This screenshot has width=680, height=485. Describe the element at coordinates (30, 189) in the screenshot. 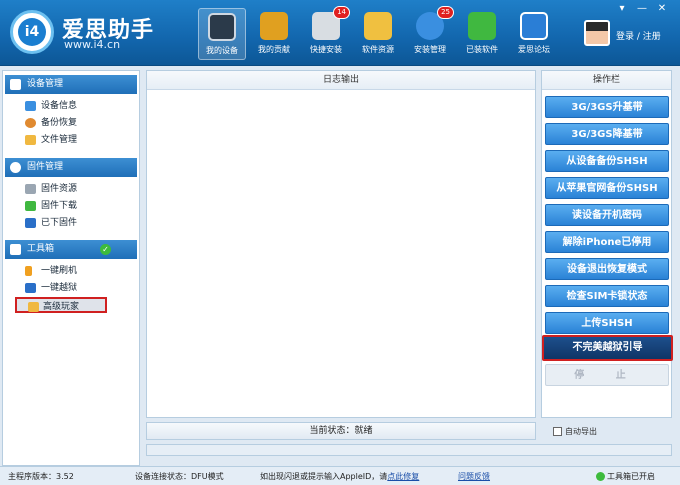

I see `firmware-resource-icon` at that location.